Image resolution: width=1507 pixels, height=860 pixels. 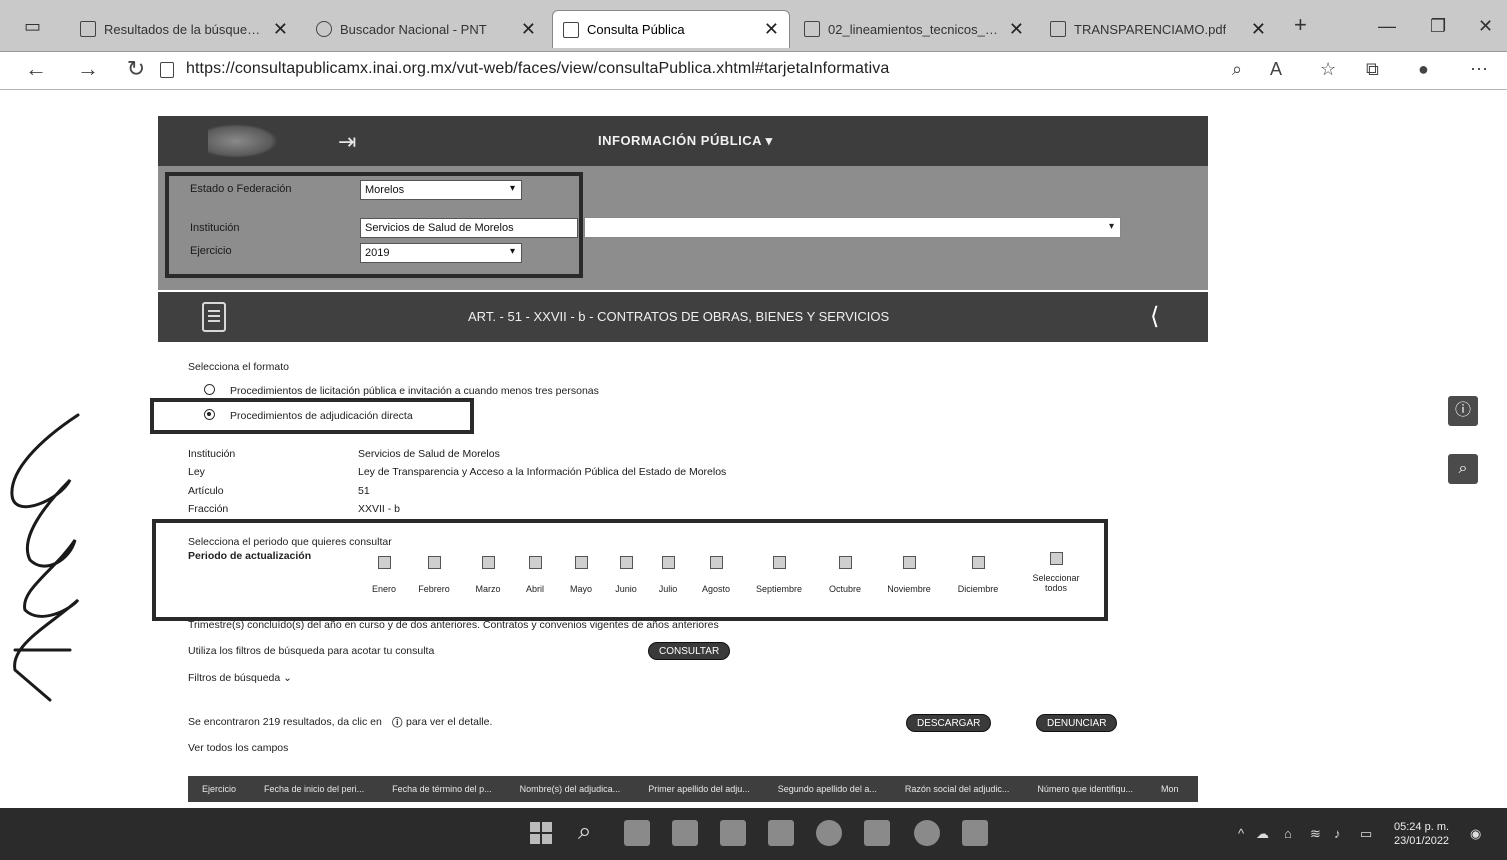 I want to click on month-septiembre: Septiembre, so click(x=779, y=576).